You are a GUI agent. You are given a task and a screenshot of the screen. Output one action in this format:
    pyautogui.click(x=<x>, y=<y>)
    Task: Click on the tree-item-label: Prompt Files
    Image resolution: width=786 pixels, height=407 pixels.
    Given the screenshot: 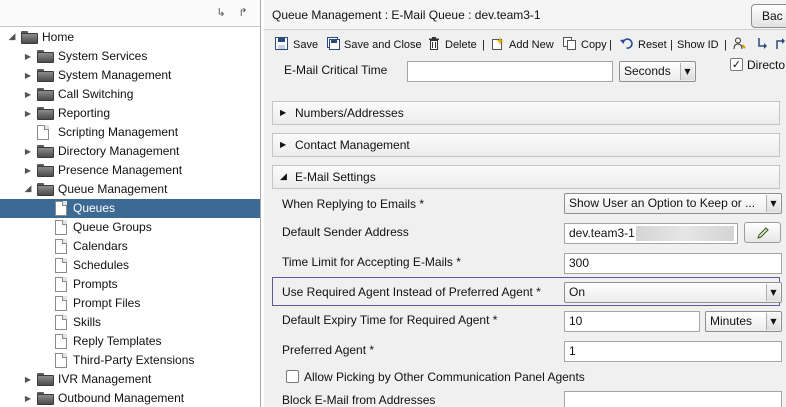 What is the action you would take?
    pyautogui.click(x=107, y=303)
    